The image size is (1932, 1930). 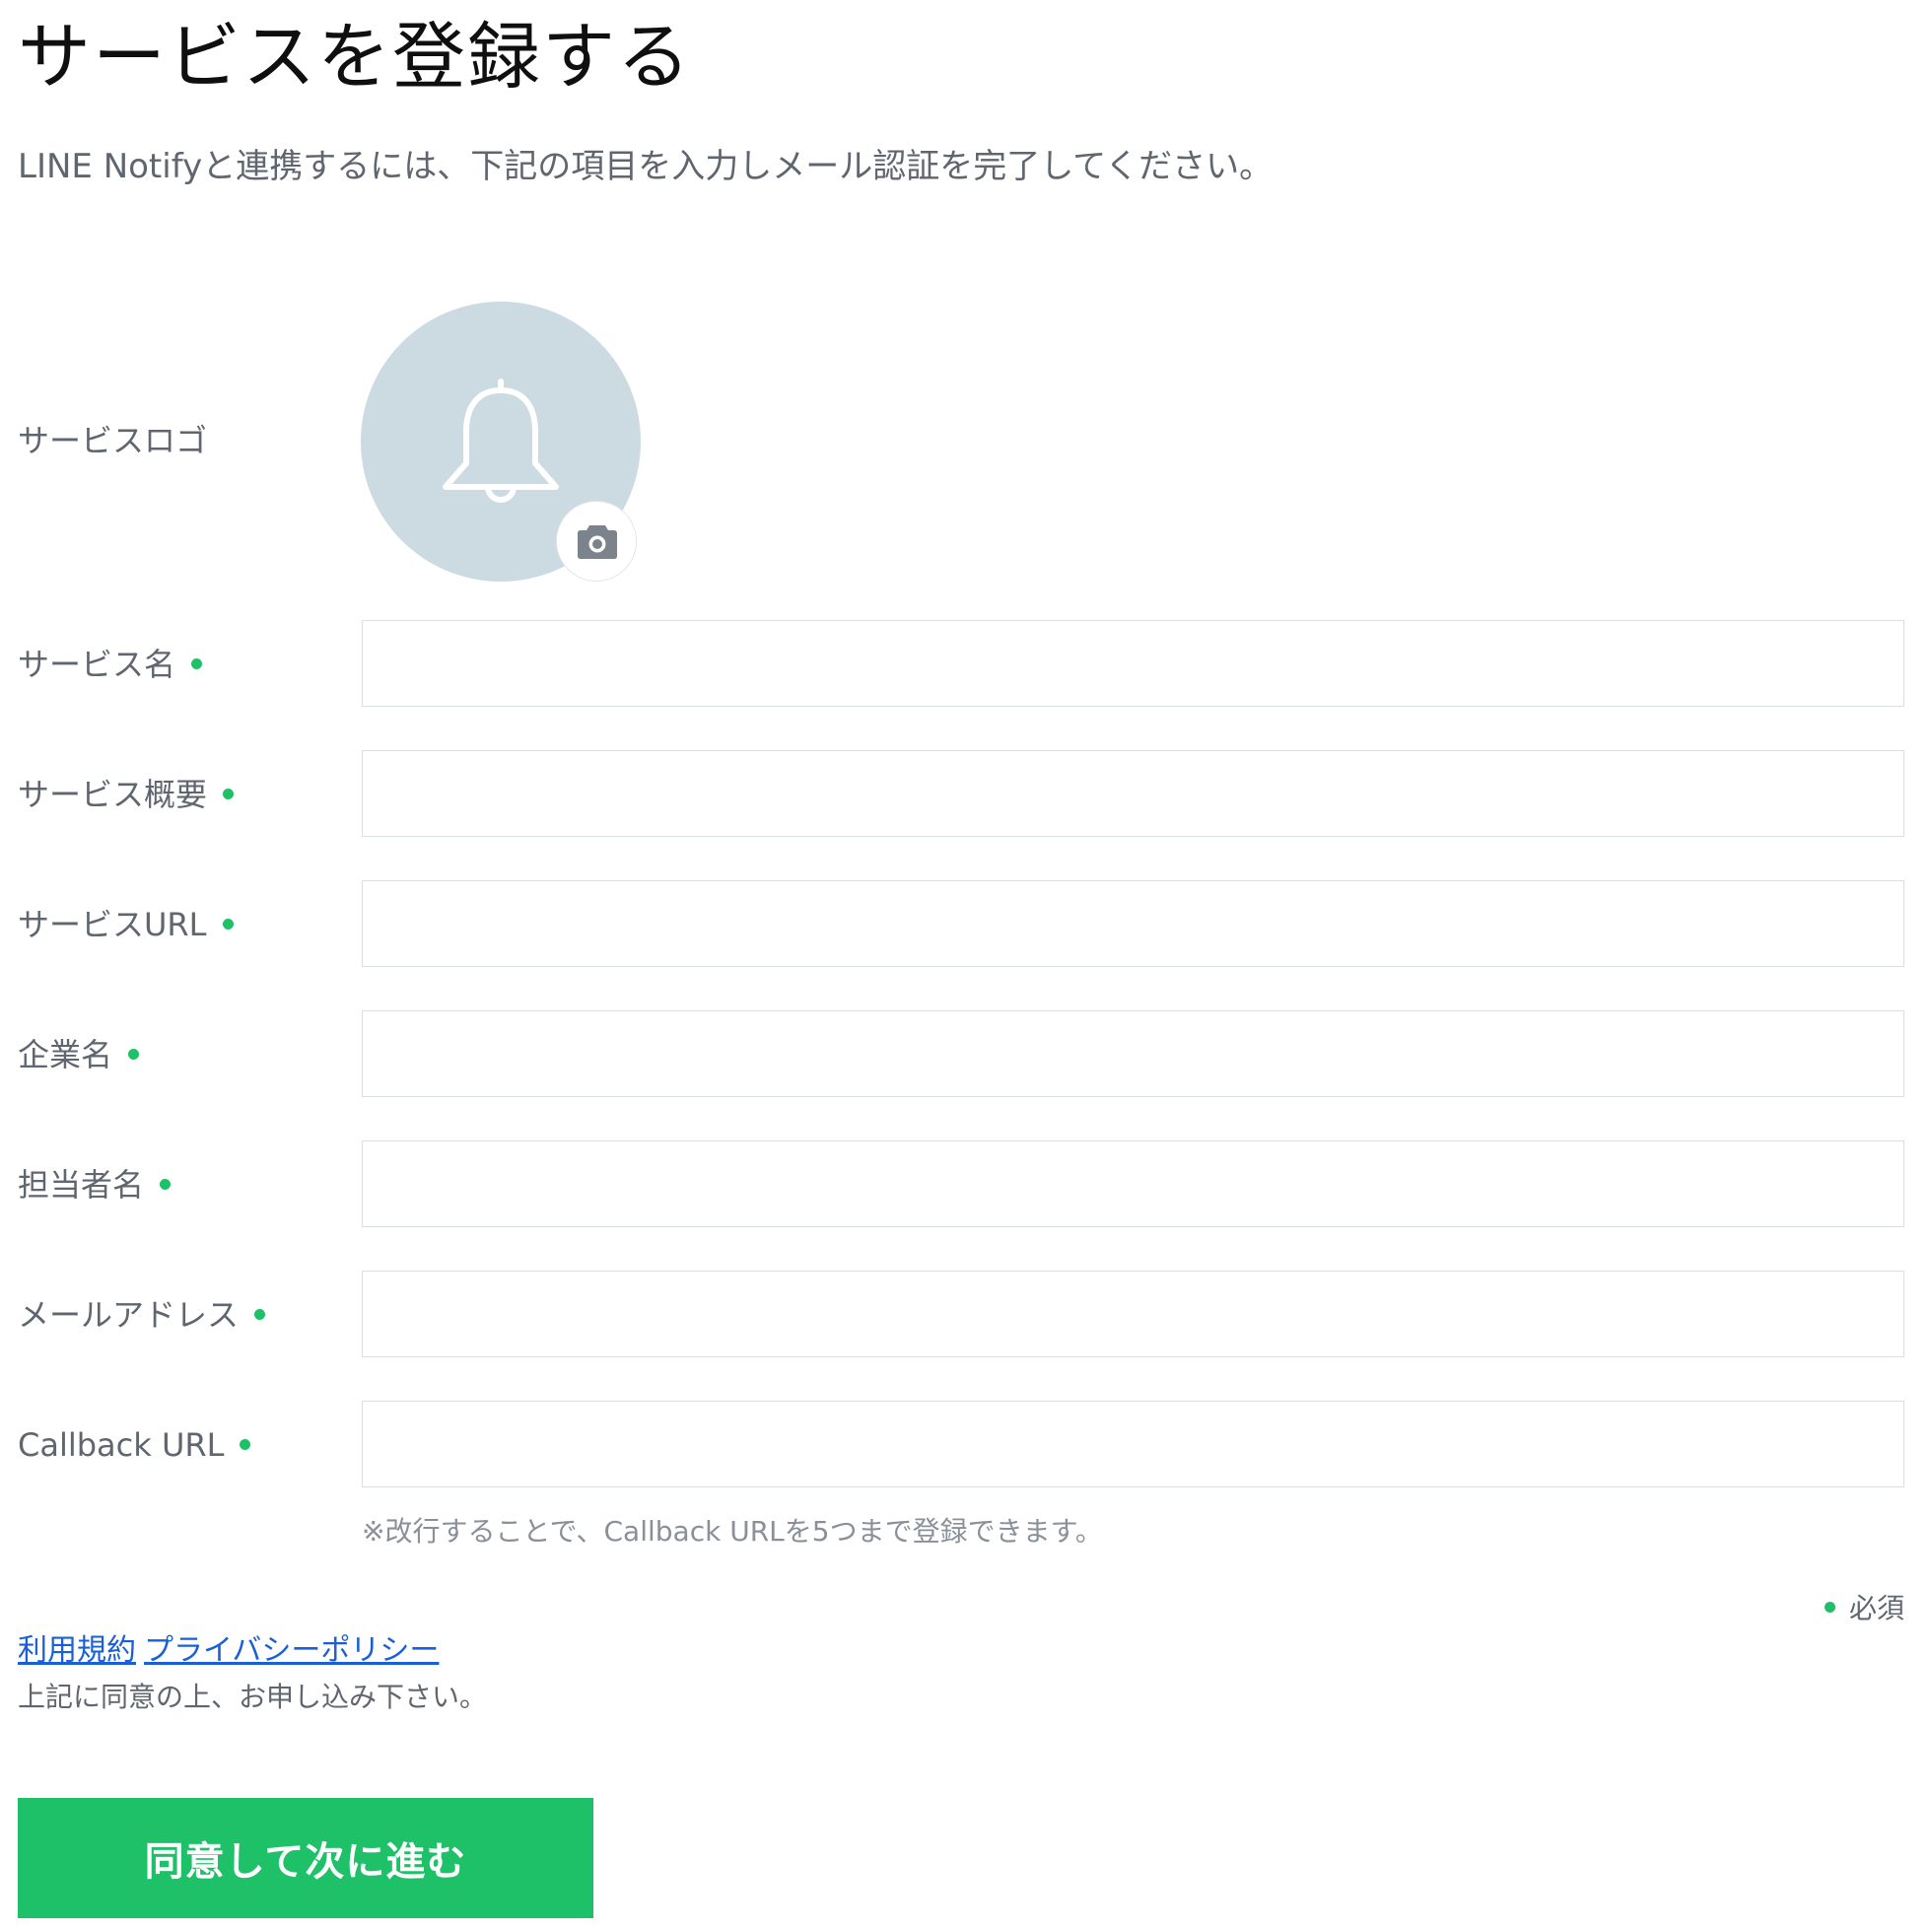 I want to click on form-row-service-url: サービスURL, so click(x=966, y=924).